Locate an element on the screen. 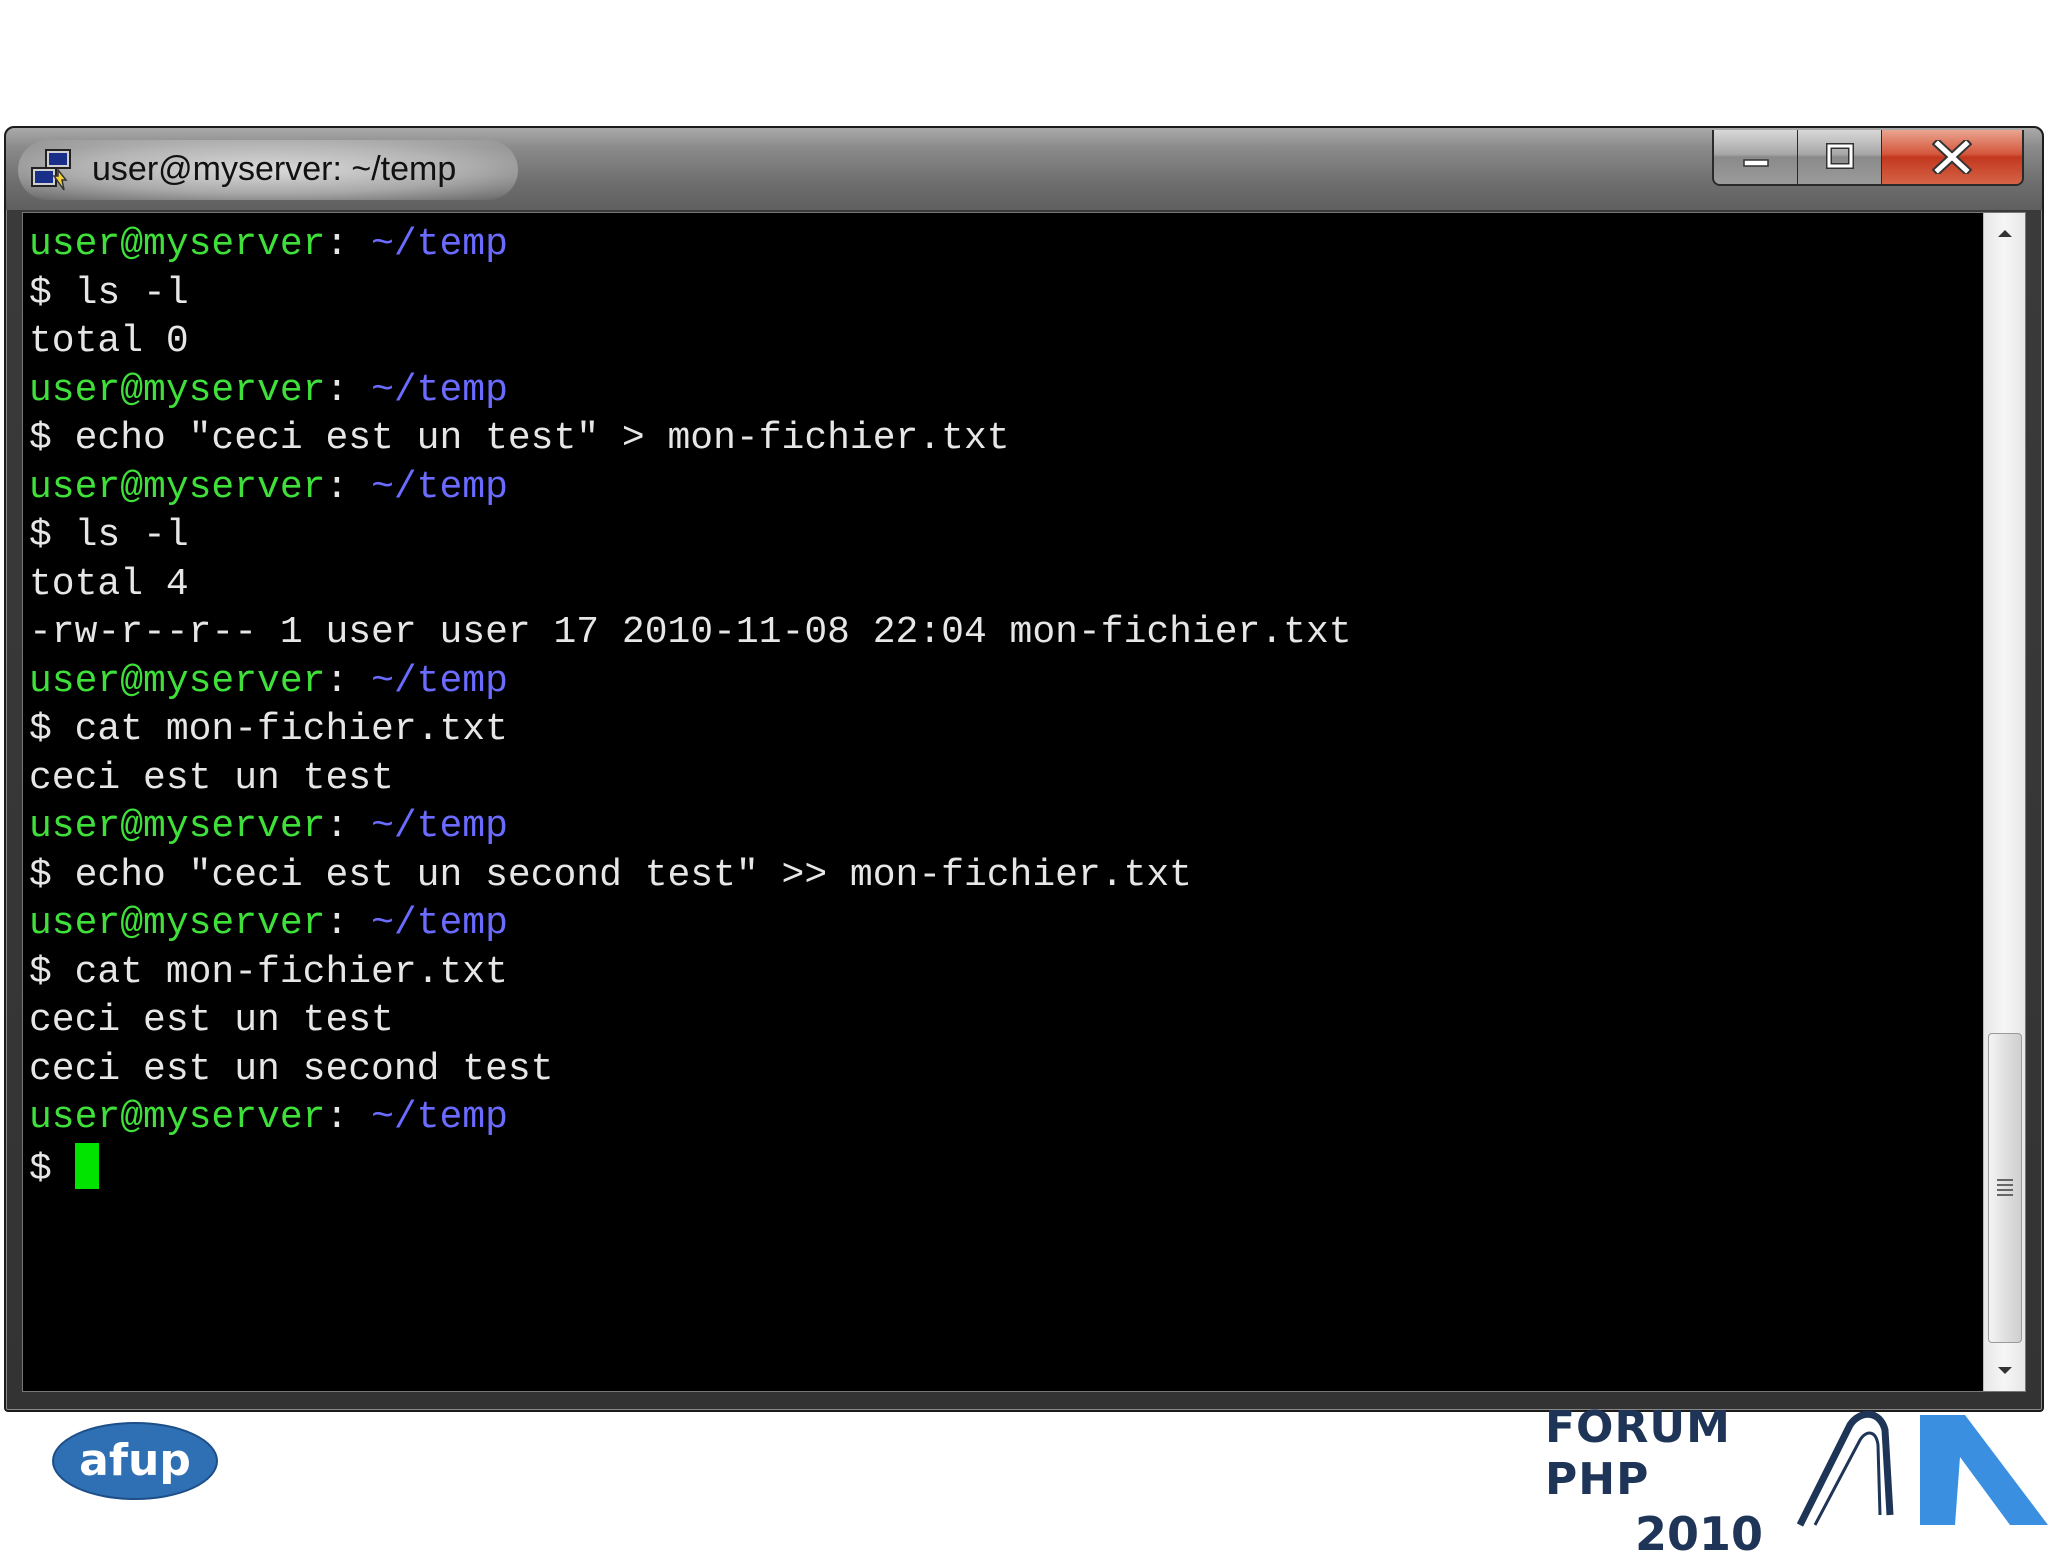 The image size is (2048, 1562). close-button is located at coordinates (1952, 157).